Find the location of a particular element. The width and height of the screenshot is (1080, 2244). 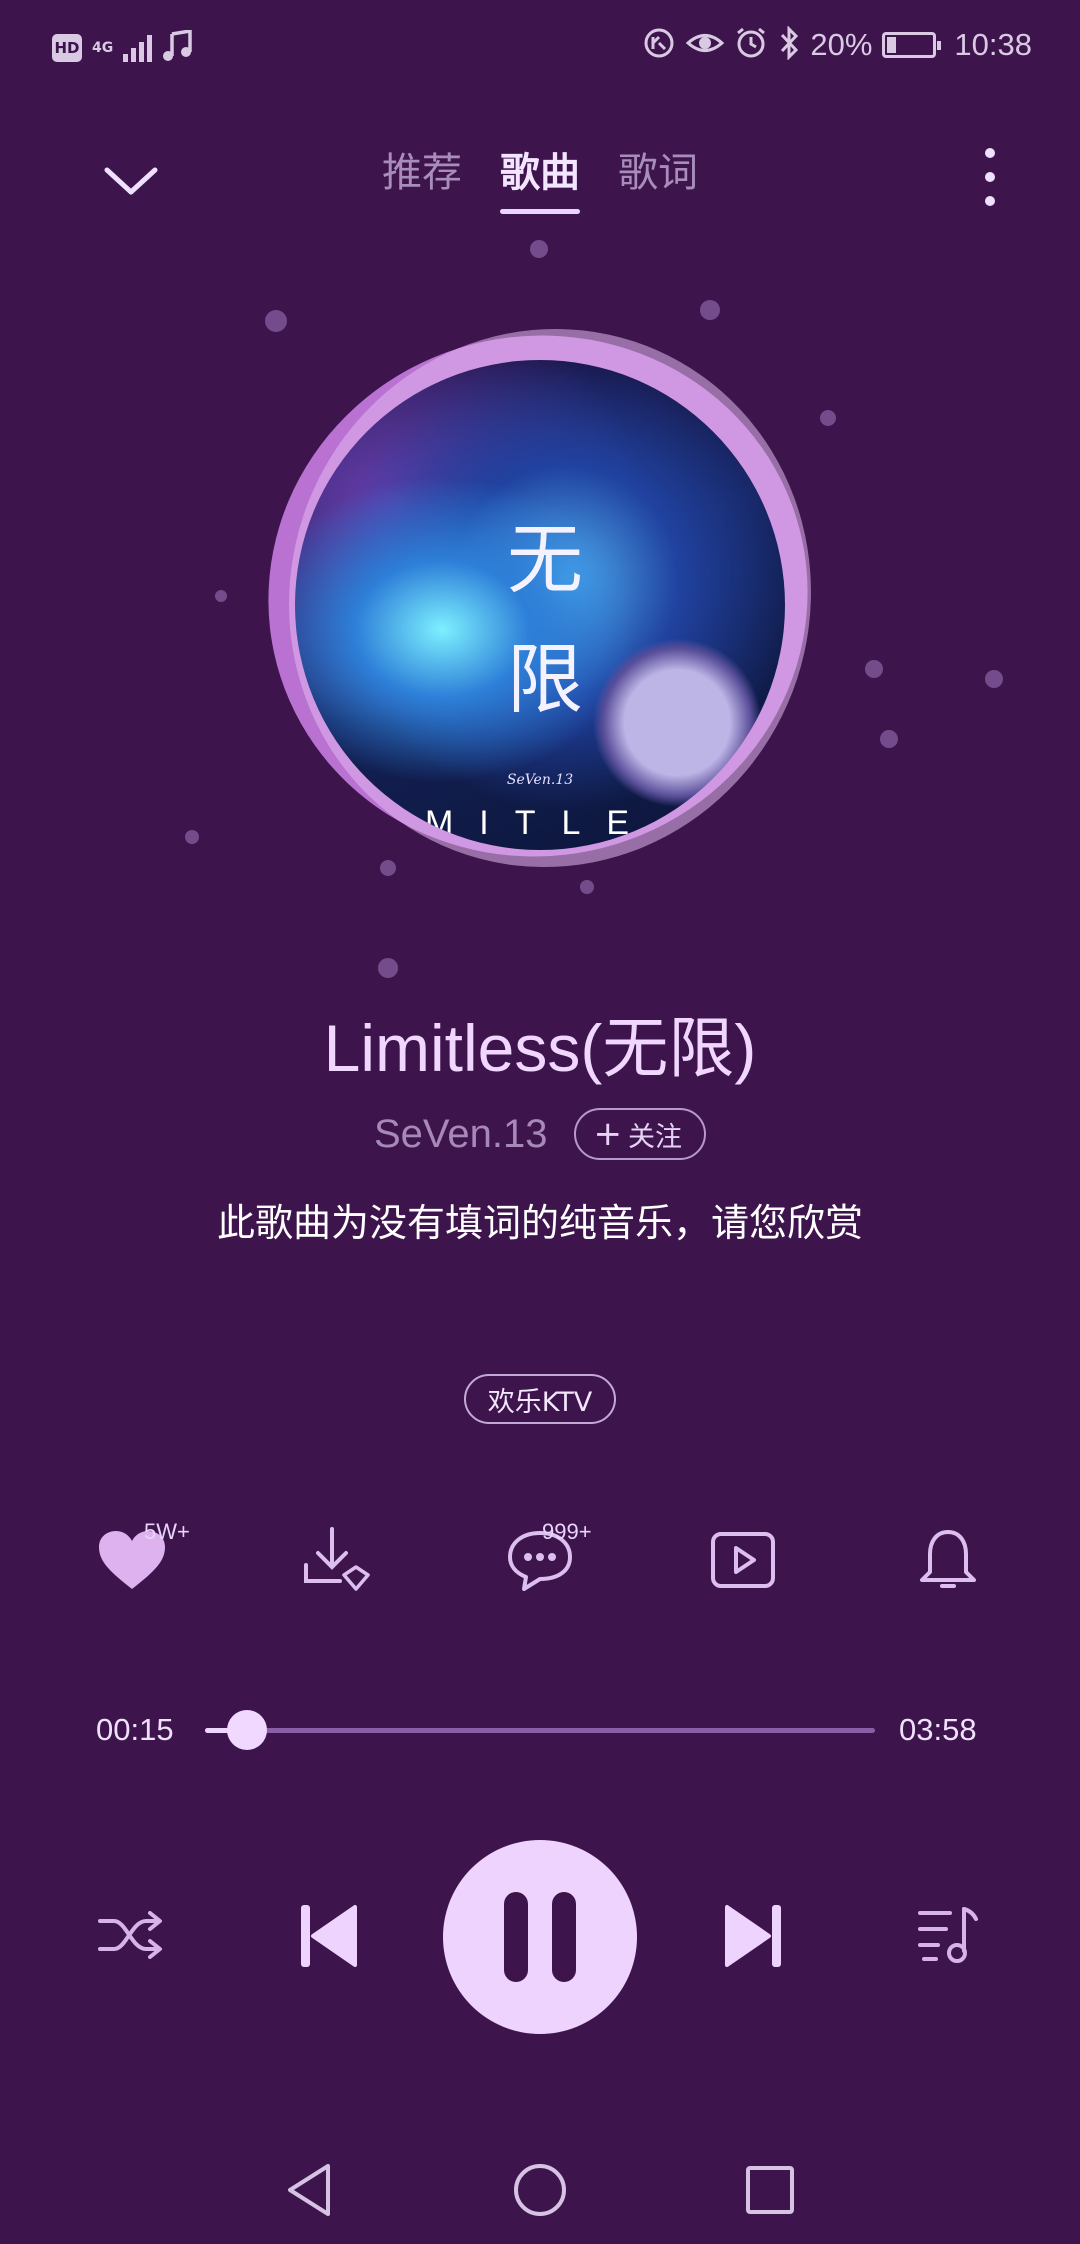

previous-button is located at coordinates (329, 1936).